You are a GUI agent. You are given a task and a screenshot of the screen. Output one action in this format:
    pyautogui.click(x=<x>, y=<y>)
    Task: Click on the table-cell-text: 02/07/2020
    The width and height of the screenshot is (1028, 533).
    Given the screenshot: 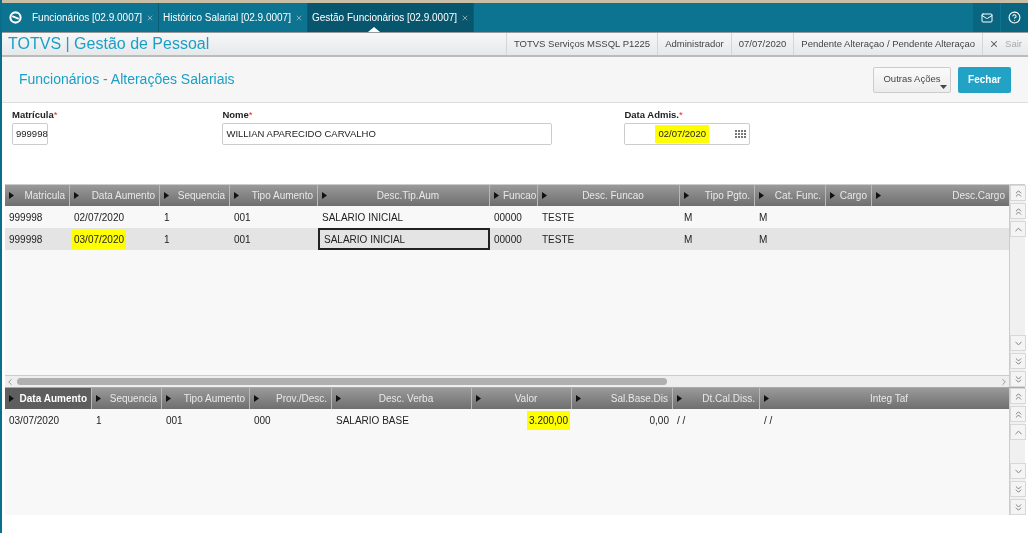 What is the action you would take?
    pyautogui.click(x=99, y=217)
    